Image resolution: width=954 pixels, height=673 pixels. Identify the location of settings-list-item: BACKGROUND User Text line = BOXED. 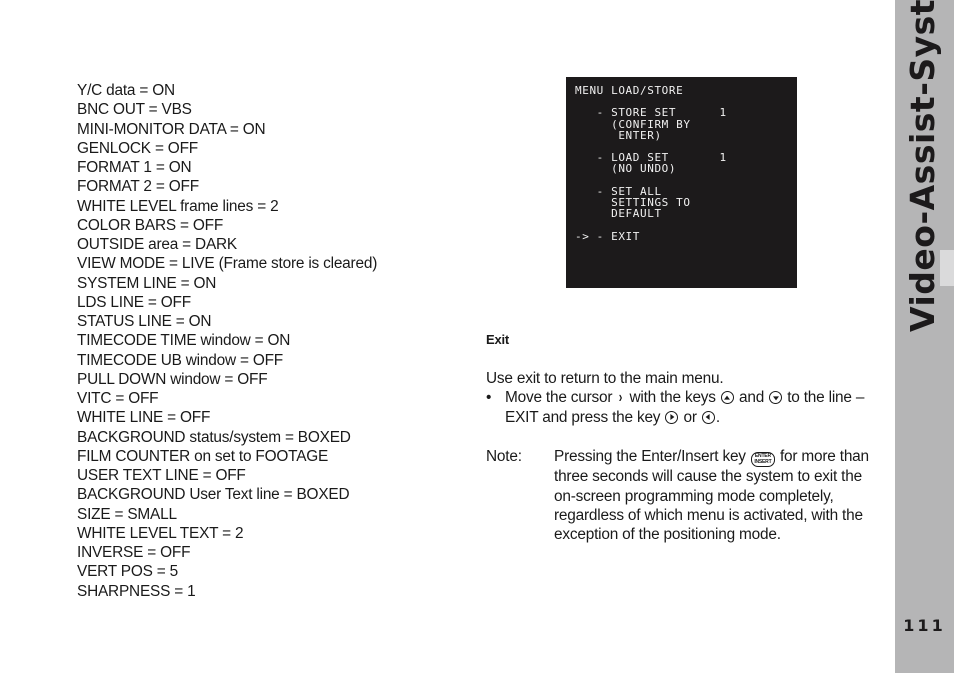
(213, 495).